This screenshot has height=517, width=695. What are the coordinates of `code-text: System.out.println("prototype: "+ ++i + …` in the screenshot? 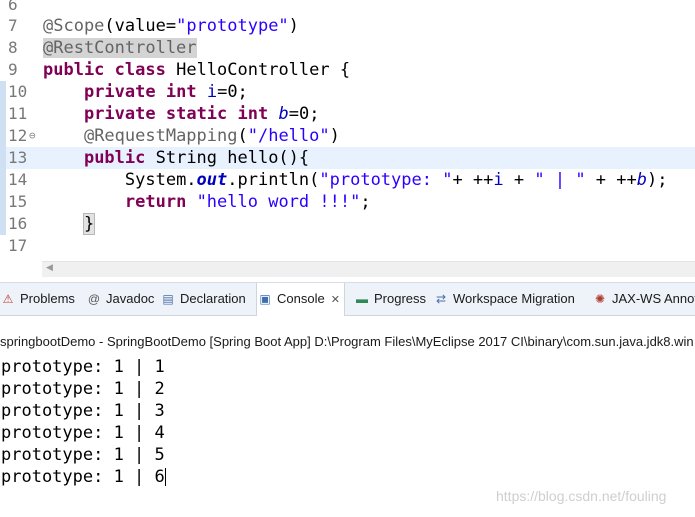 It's located at (396, 180).